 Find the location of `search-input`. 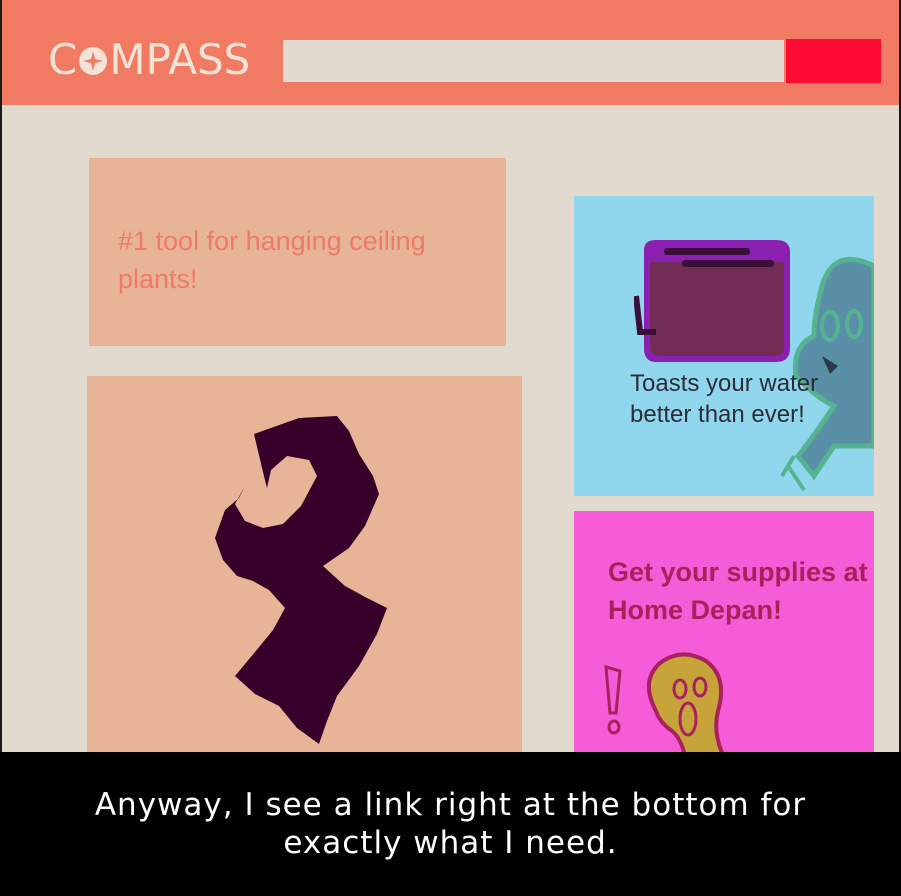

search-input is located at coordinates (533, 61).